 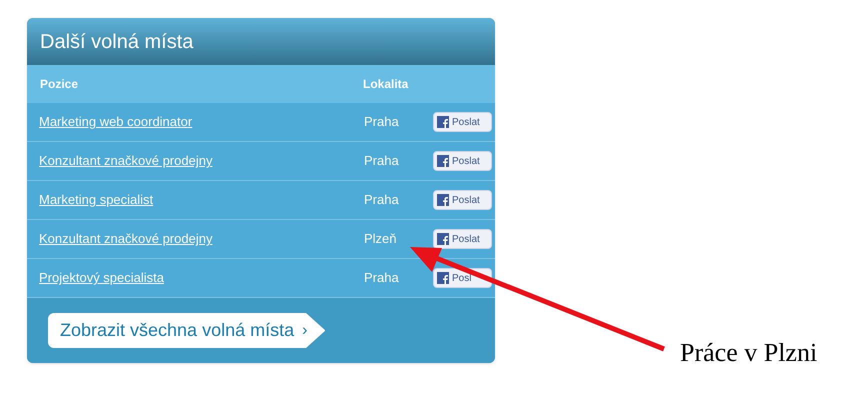 I want to click on column-header: Pozice, so click(x=60, y=84).